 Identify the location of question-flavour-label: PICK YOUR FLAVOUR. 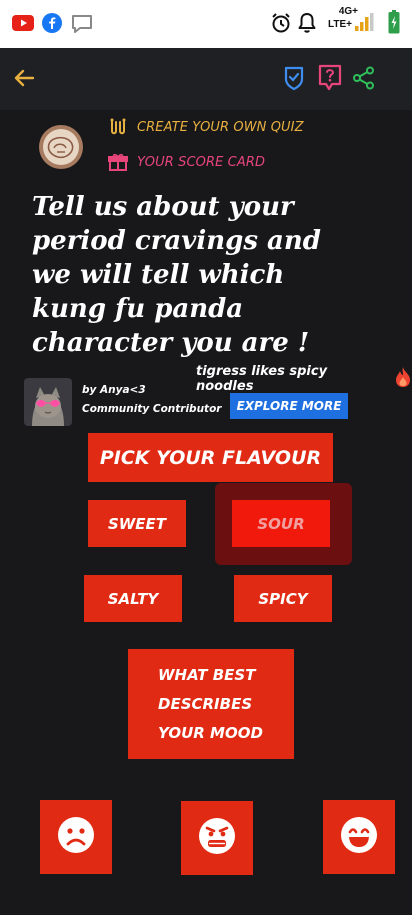
(210, 457).